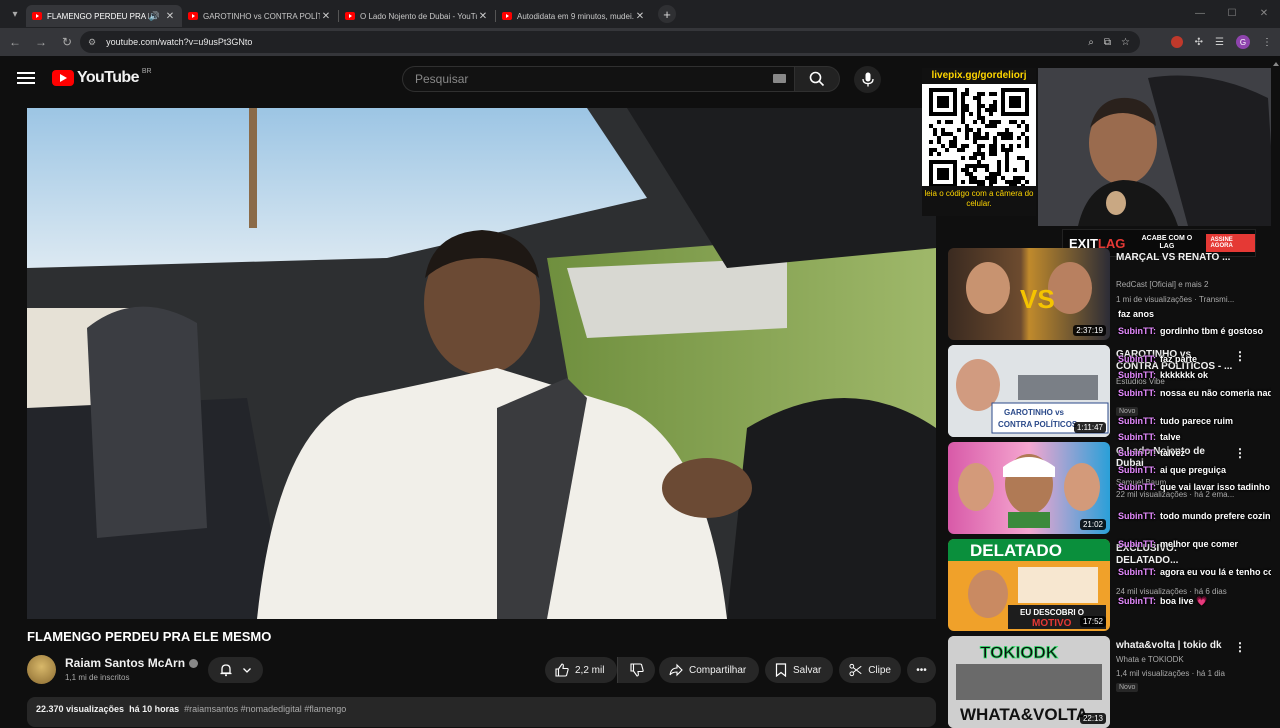 The image size is (1280, 728). What do you see at coordinates (247, 670) in the screenshot?
I see `chevron-down-icon` at bounding box center [247, 670].